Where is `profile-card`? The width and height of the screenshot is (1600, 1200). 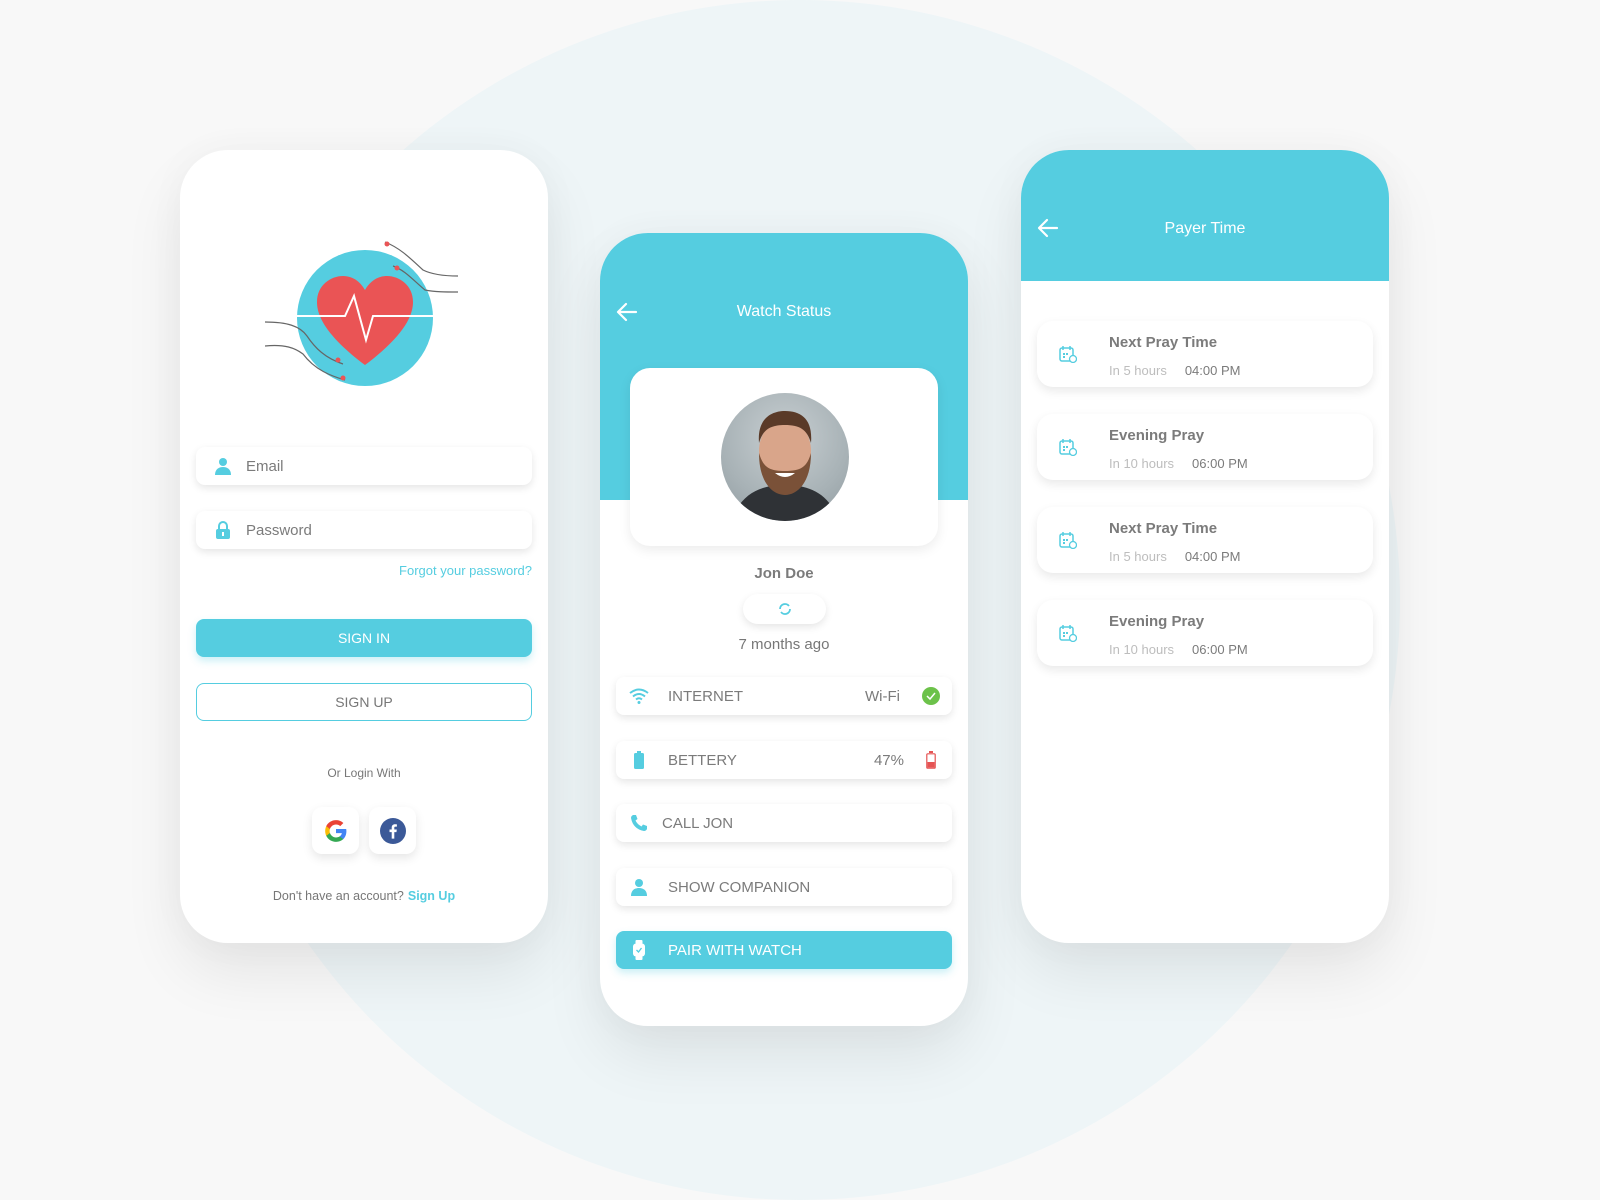
profile-card is located at coordinates (784, 457).